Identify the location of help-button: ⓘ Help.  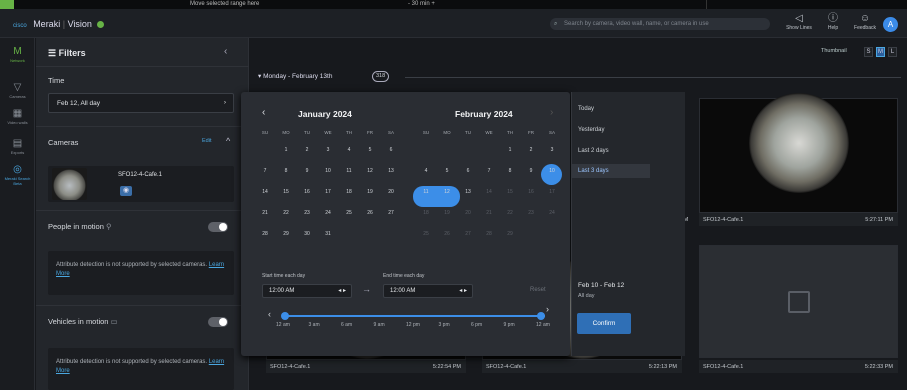
(833, 24).